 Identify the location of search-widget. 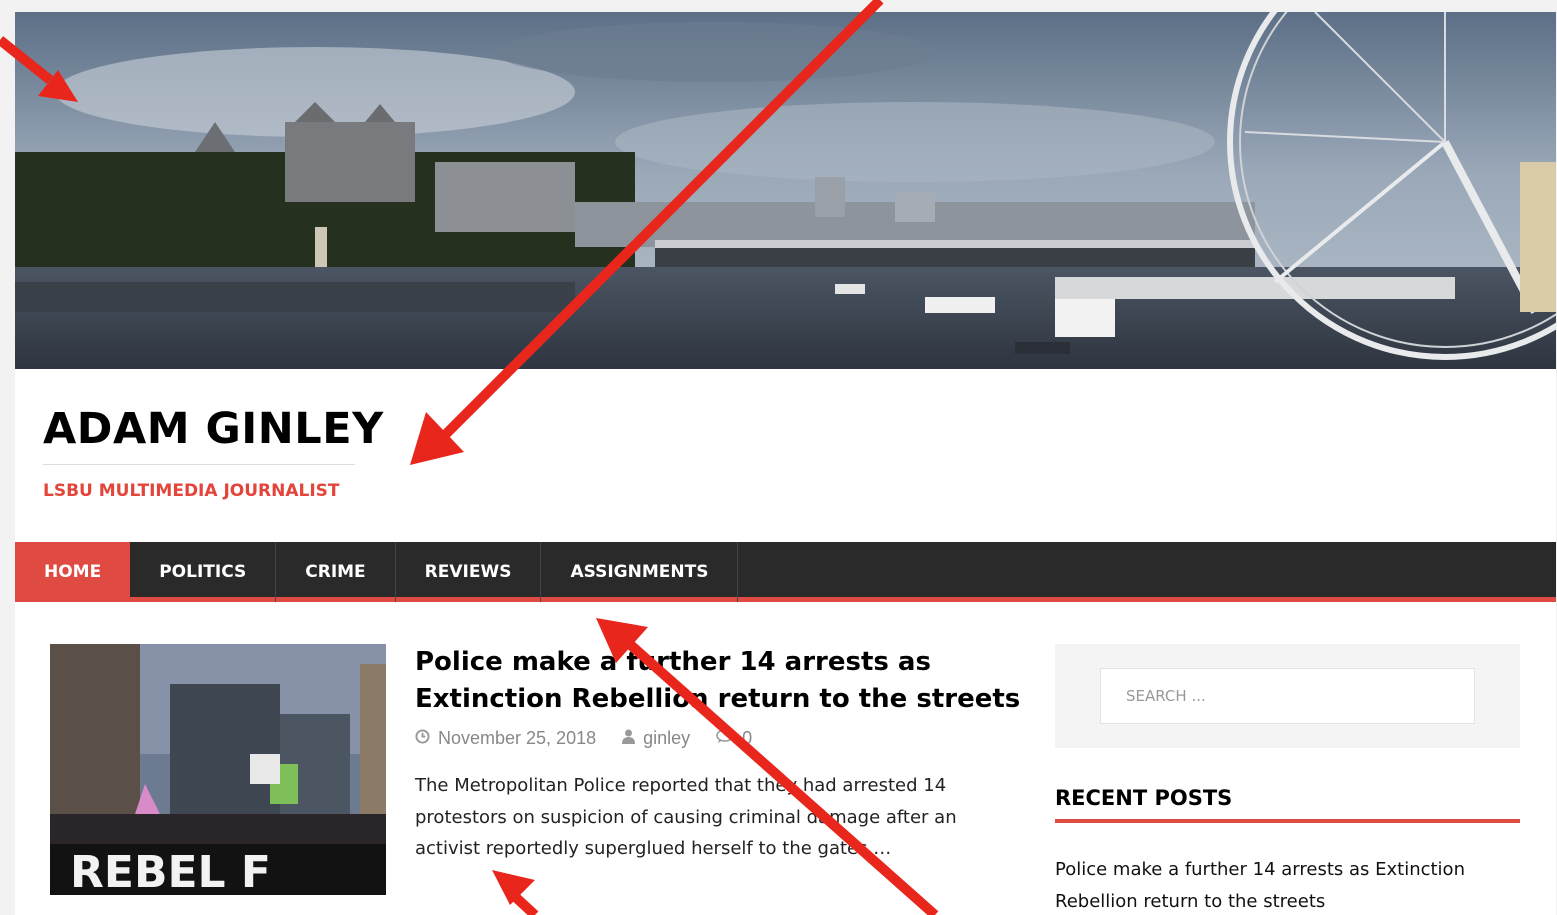
(1287, 696).